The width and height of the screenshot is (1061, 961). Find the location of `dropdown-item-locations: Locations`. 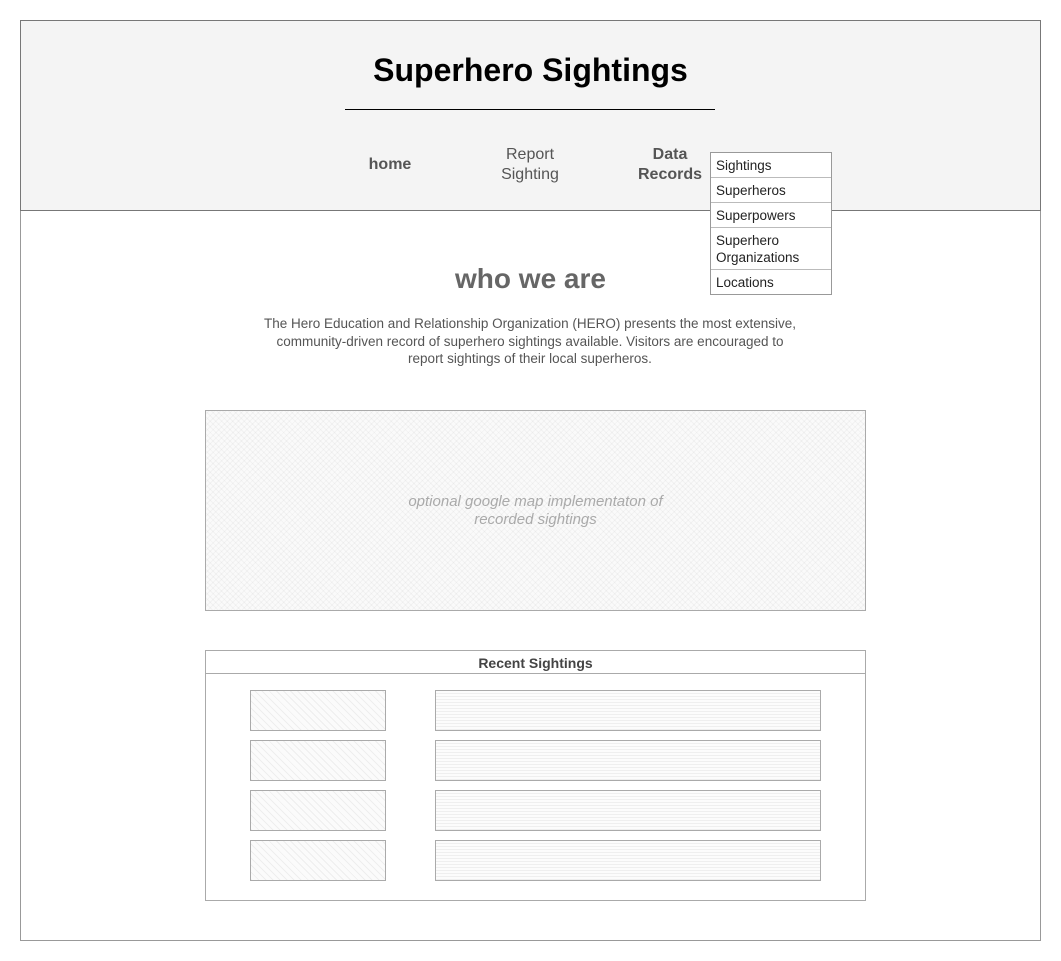

dropdown-item-locations: Locations is located at coordinates (771, 282).